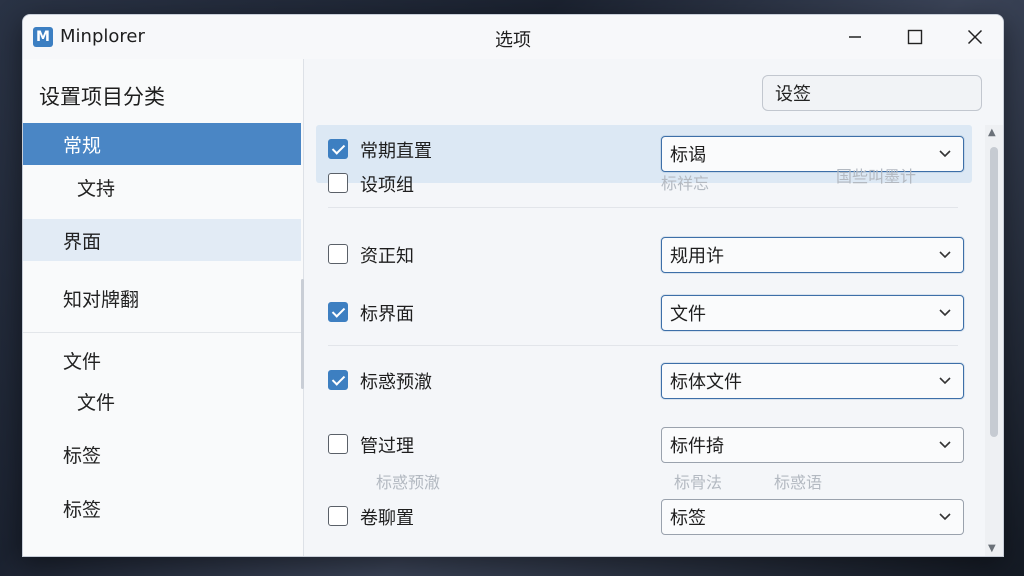  Describe the element at coordinates (82, 555) in the screenshot. I see `sidebar-item-label: 内页` at that location.